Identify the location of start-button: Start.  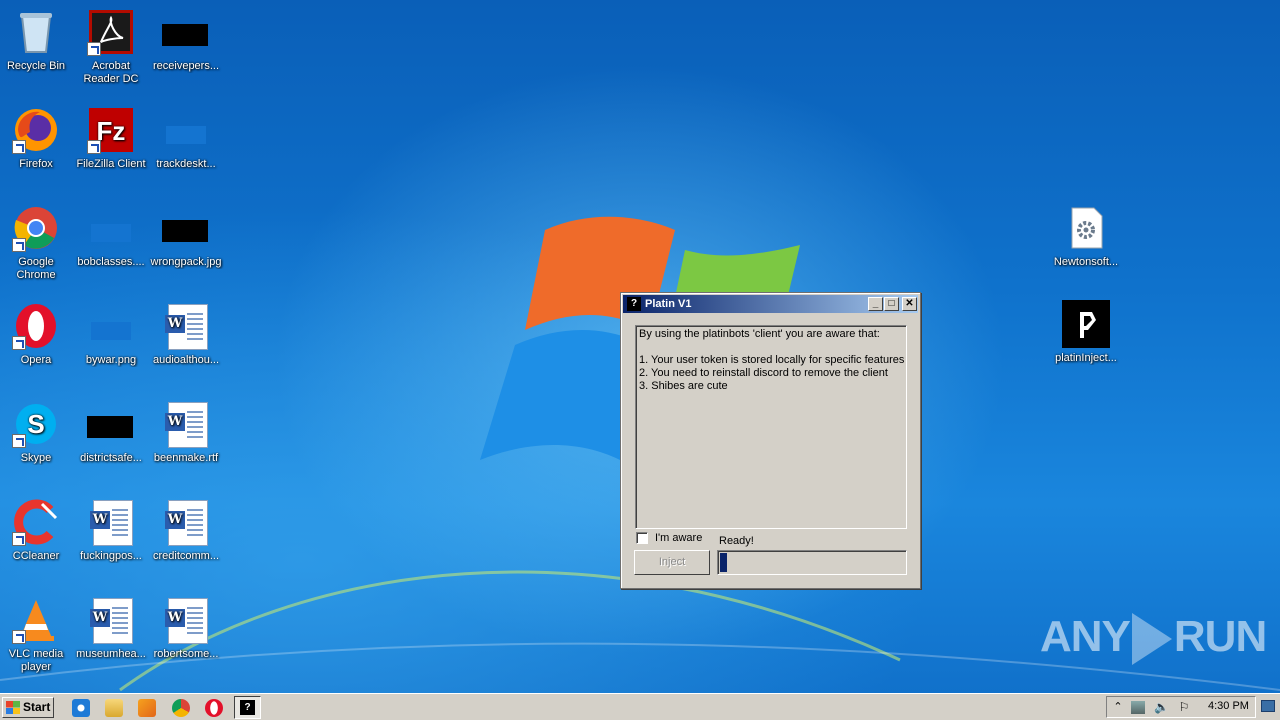
(28, 707).